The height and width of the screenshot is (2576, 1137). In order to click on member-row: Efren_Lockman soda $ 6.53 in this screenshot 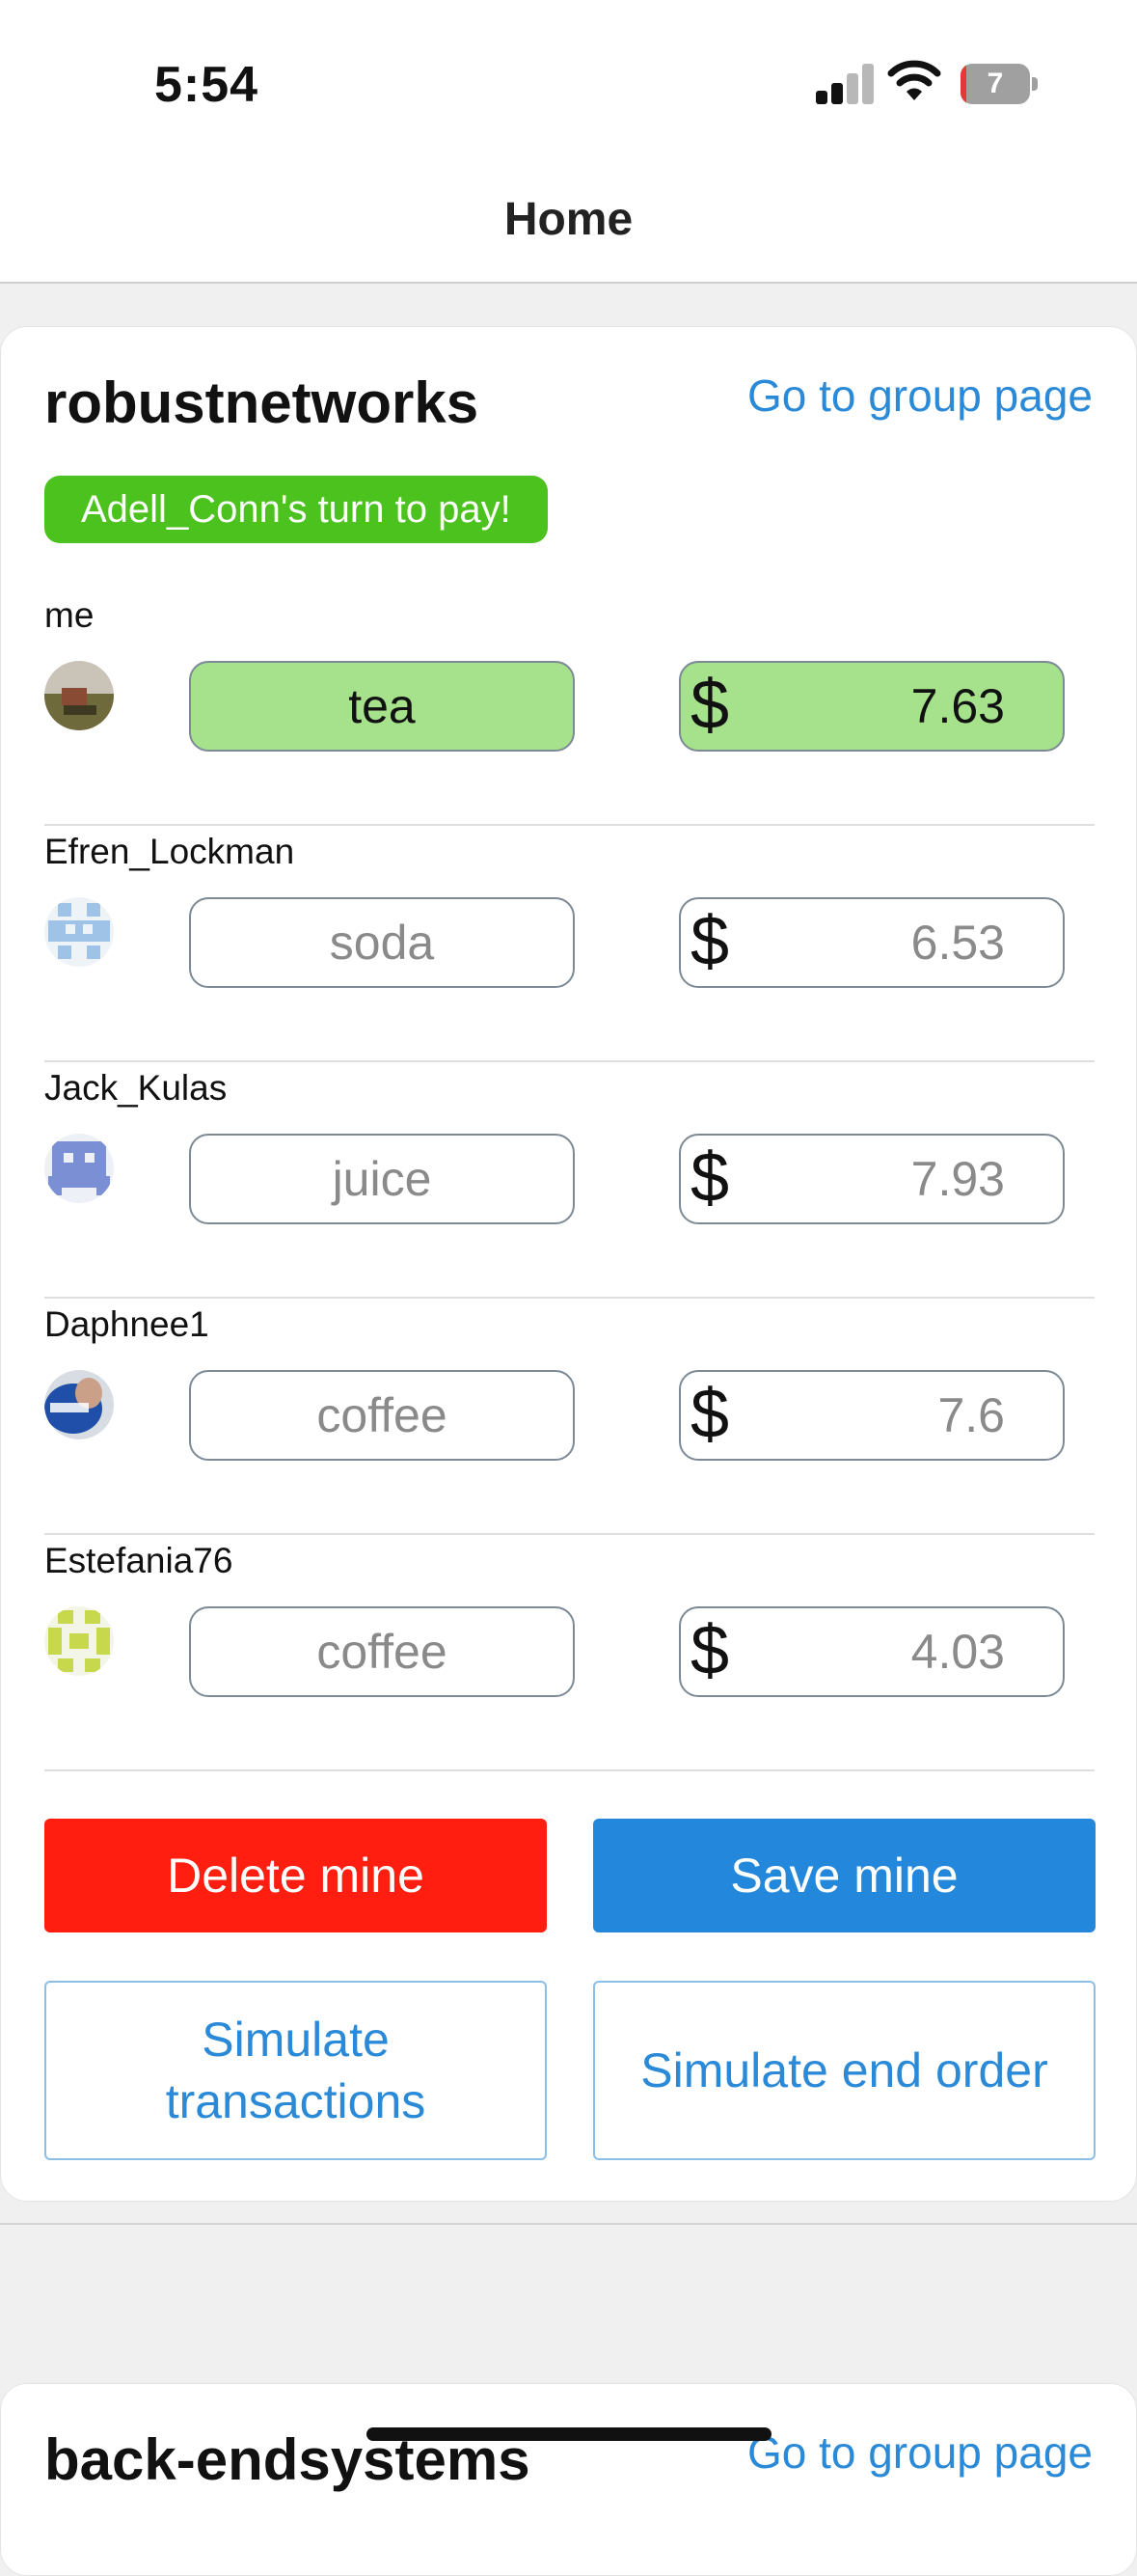, I will do `click(570, 944)`.